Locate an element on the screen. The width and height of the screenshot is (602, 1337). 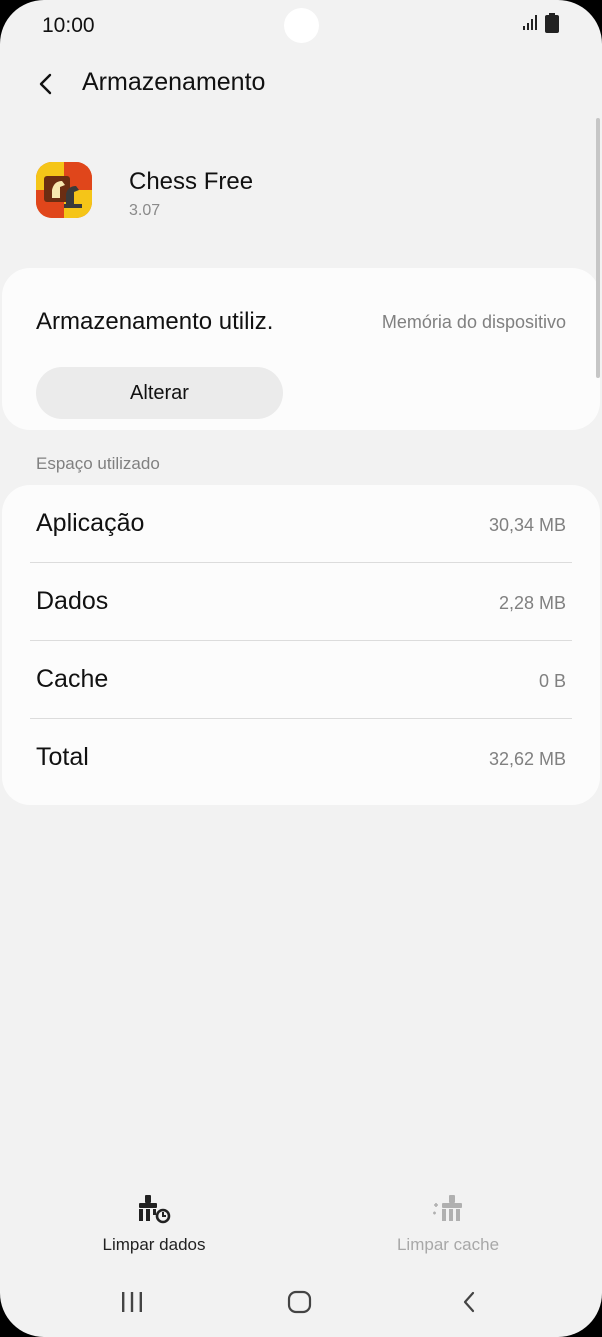
usage-row-total: Total 32,62 MB is located at coordinates (301, 758).